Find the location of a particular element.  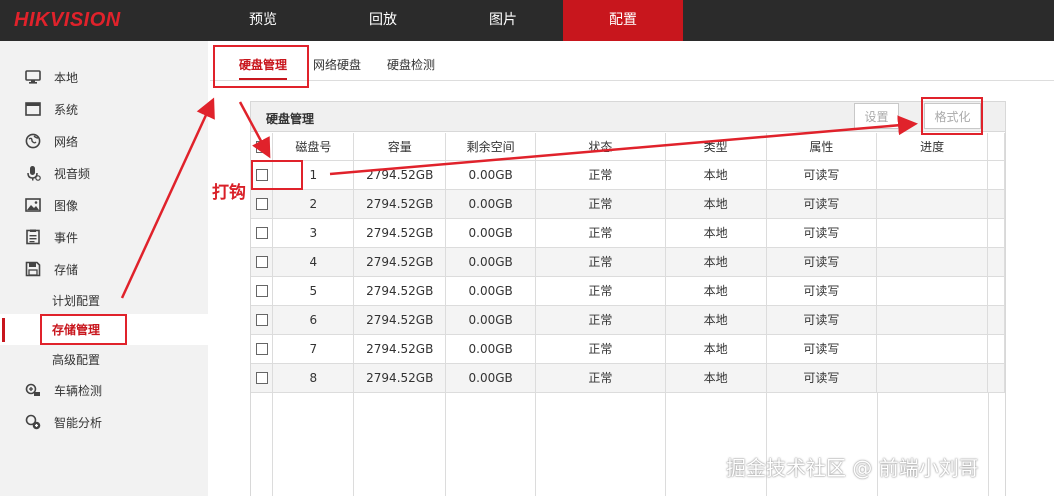

nav-preview: 预览 is located at coordinates (263, 20).